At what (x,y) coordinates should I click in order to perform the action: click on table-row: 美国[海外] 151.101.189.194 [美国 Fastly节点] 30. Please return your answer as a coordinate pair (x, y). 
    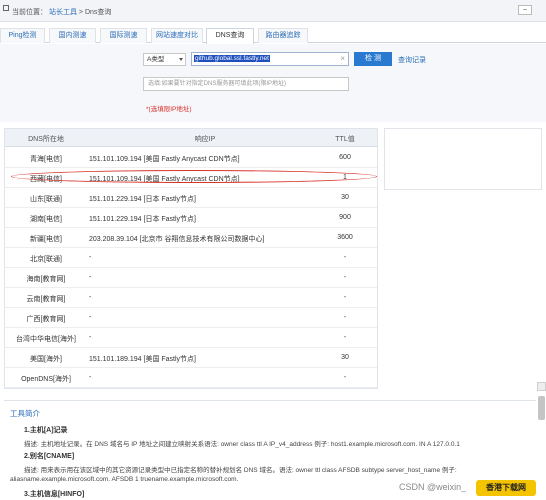
    Looking at the image, I should click on (191, 358).